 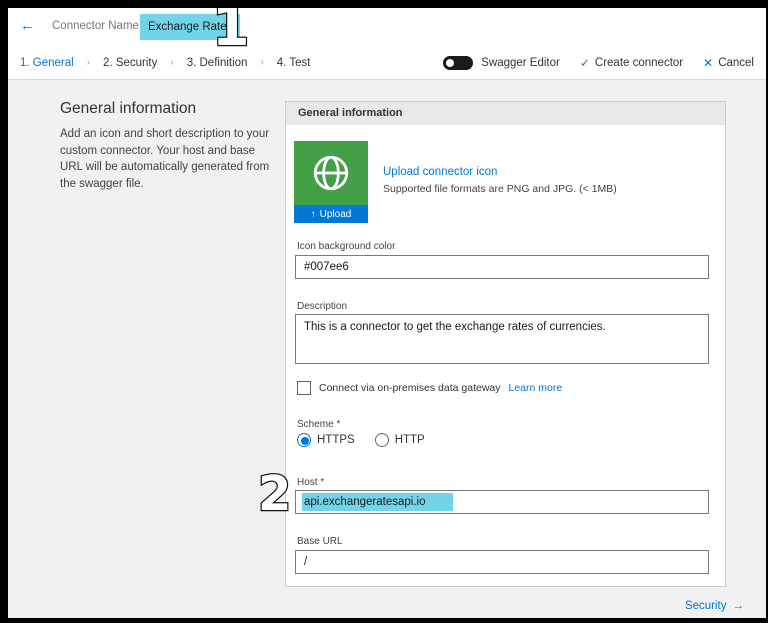 What do you see at coordinates (217, 63) in the screenshot?
I see `tab-definition: 3. Definition` at bounding box center [217, 63].